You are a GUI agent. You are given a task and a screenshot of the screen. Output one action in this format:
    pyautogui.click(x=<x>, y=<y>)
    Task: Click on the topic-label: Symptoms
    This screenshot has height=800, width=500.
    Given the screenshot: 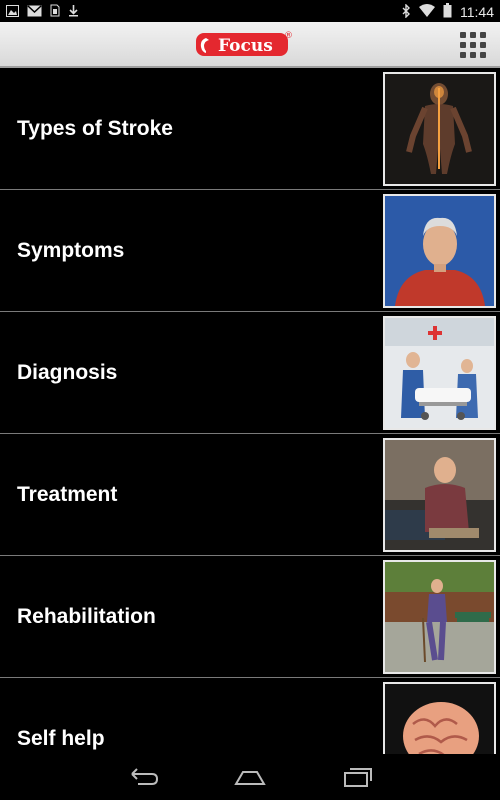 What is the action you would take?
    pyautogui.click(x=71, y=250)
    